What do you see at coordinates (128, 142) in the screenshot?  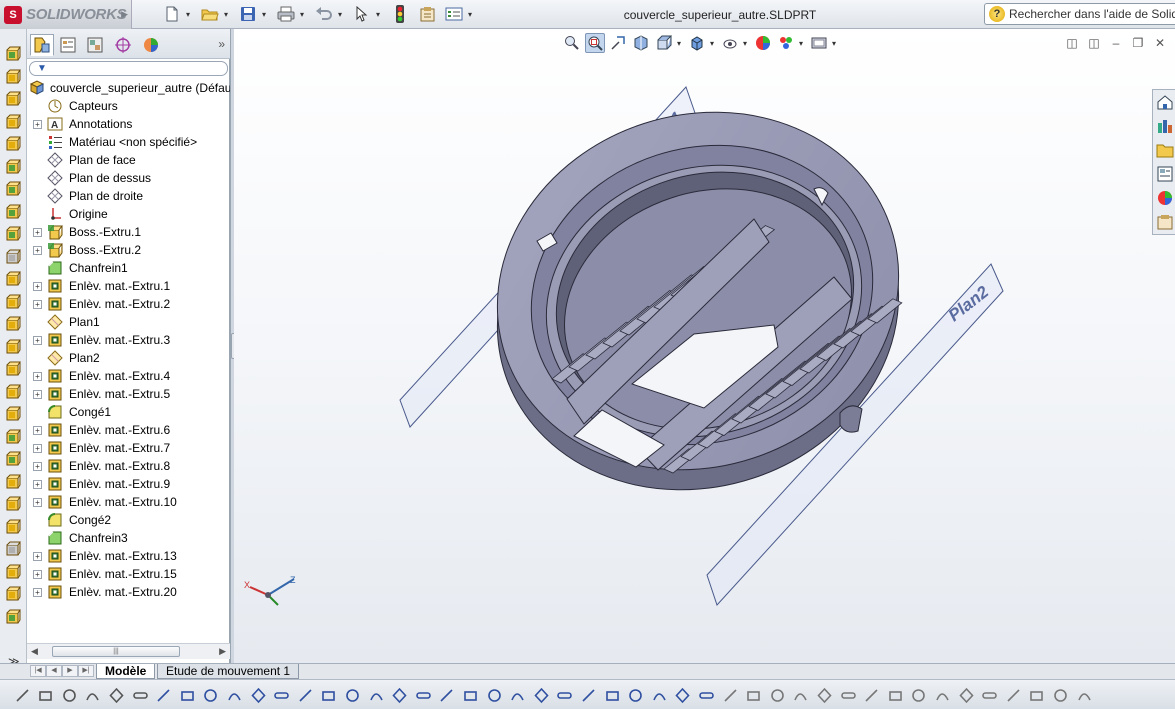 I see `tree-item: Matériau <non spécifié>` at bounding box center [128, 142].